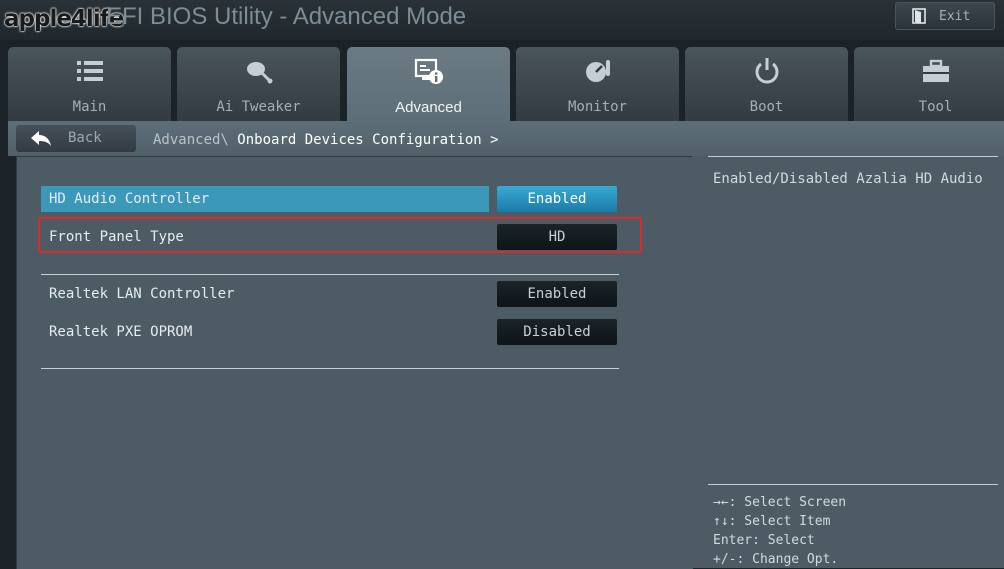 The width and height of the screenshot is (1004, 569). What do you see at coordinates (368, 140) in the screenshot?
I see `breadcrumb-current: Onboard Devices Configuration >` at bounding box center [368, 140].